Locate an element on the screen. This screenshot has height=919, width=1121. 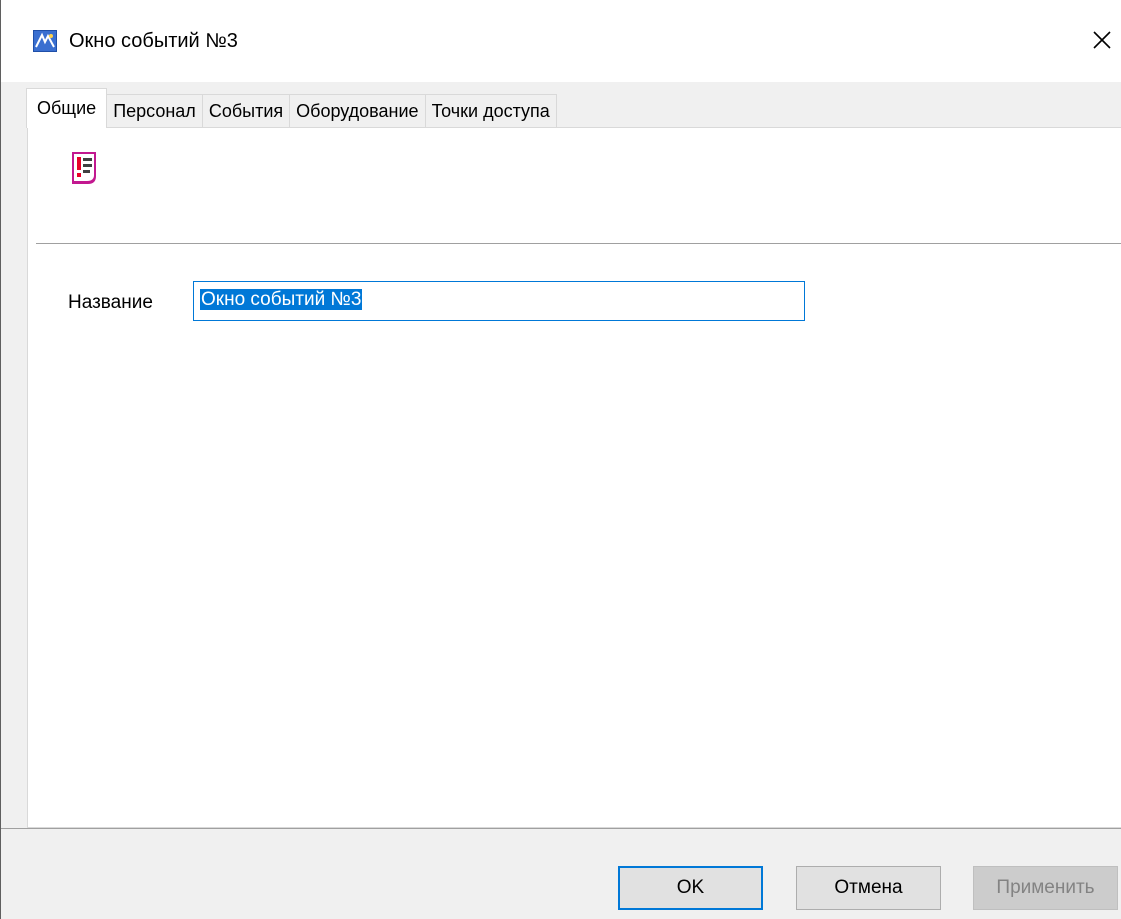
header-separator is located at coordinates (578, 244).